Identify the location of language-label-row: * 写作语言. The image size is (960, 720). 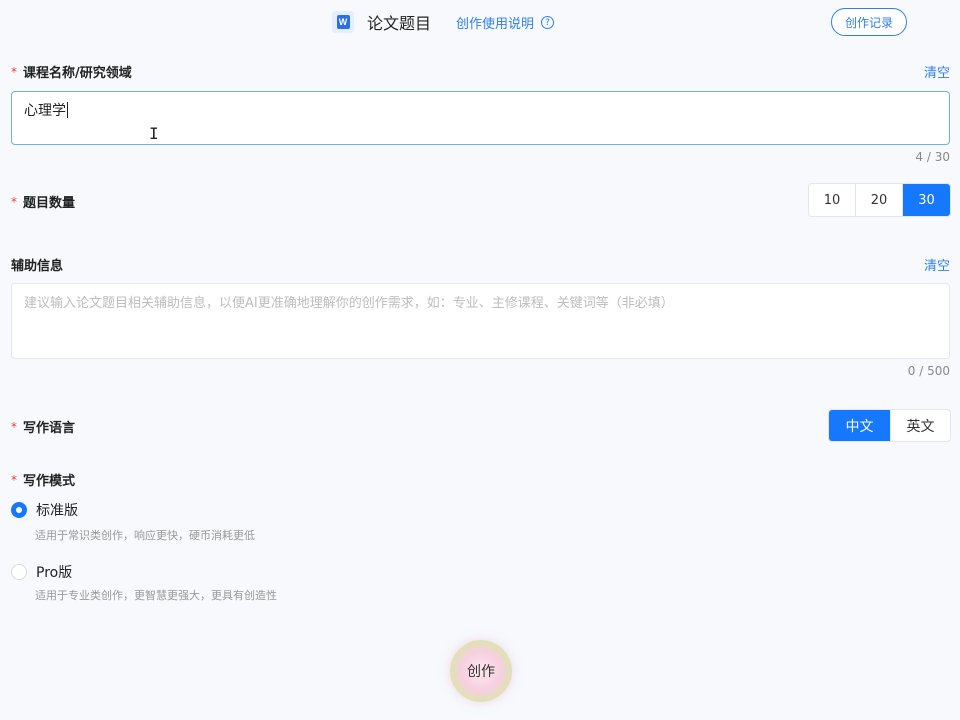
(43, 427).